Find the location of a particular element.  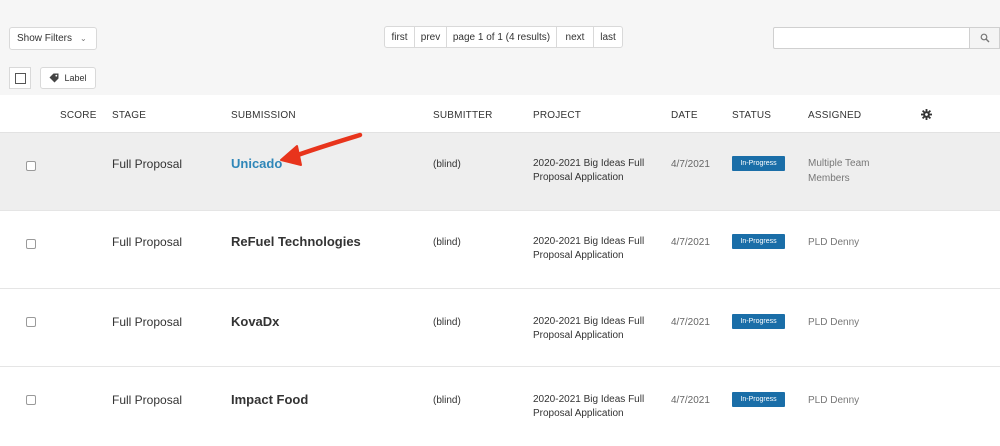

submission-link: ReFuel Technologies is located at coordinates (296, 241).